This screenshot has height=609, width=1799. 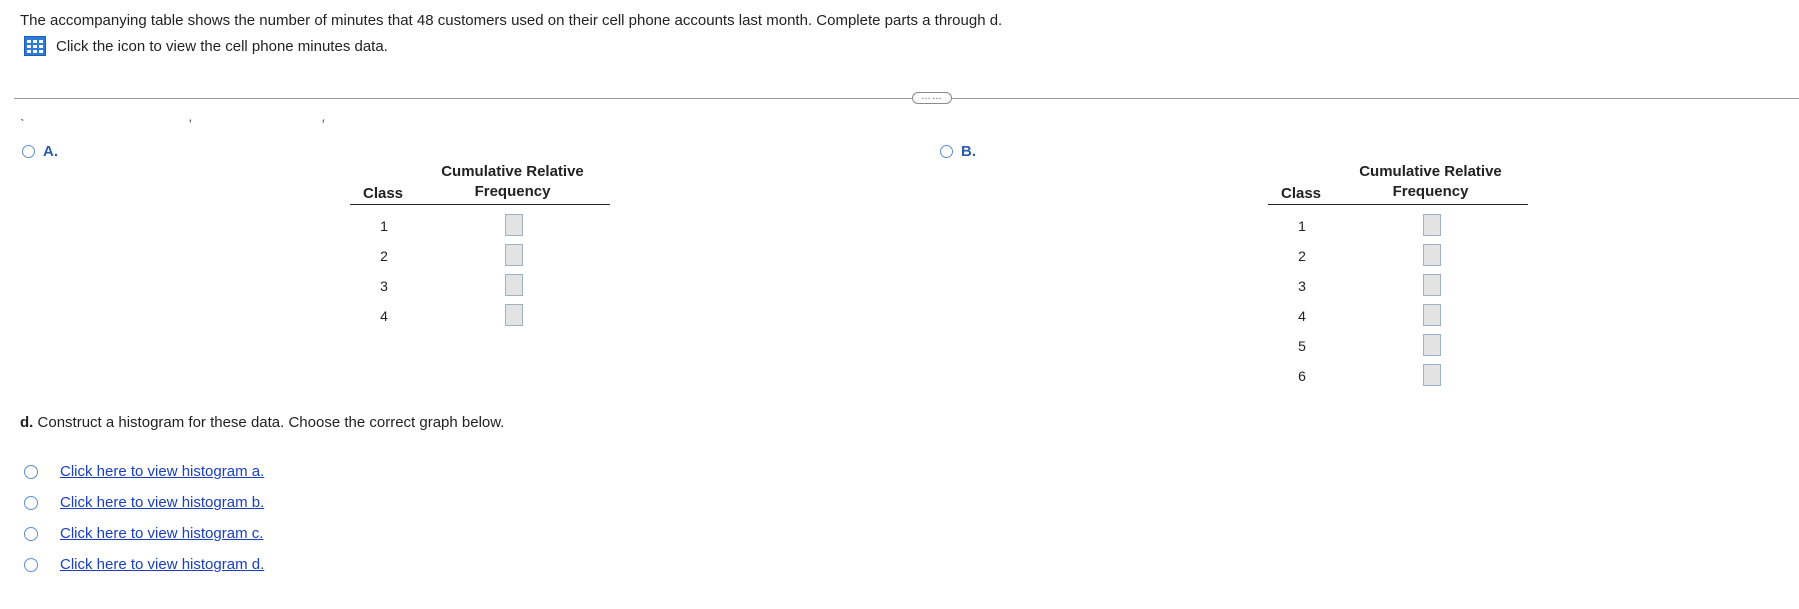 I want to click on table-row-class: 5, so click(x=1302, y=346).